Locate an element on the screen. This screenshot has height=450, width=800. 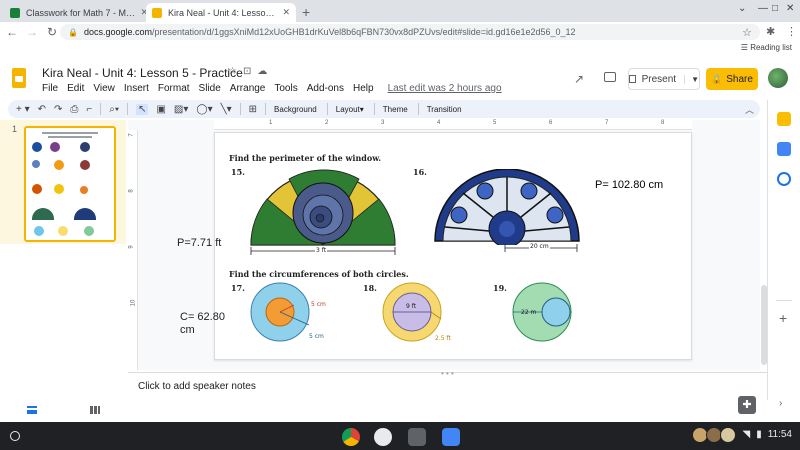
chevron-down-icon: ▼ is located at coordinates (691, 79).